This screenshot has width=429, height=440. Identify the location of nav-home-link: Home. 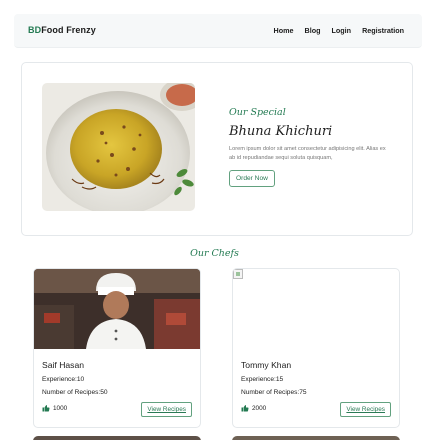
(284, 30).